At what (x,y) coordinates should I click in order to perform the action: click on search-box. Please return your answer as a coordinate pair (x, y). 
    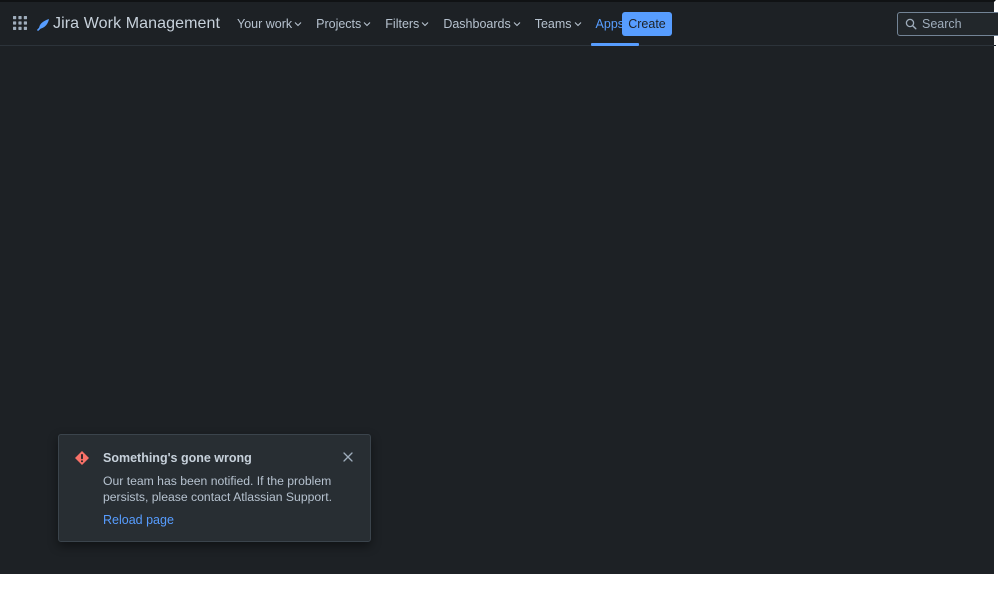
    Looking at the image, I should click on (947, 24).